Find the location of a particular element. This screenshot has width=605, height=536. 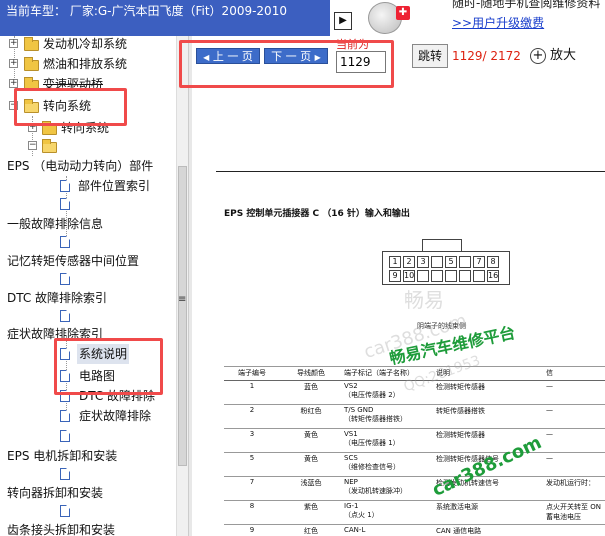

table-row: 8 紫色 IG-1 （点火 1） 系统激活电源 点火开关转至 ON 蓄电池电压 is located at coordinates (414, 512).